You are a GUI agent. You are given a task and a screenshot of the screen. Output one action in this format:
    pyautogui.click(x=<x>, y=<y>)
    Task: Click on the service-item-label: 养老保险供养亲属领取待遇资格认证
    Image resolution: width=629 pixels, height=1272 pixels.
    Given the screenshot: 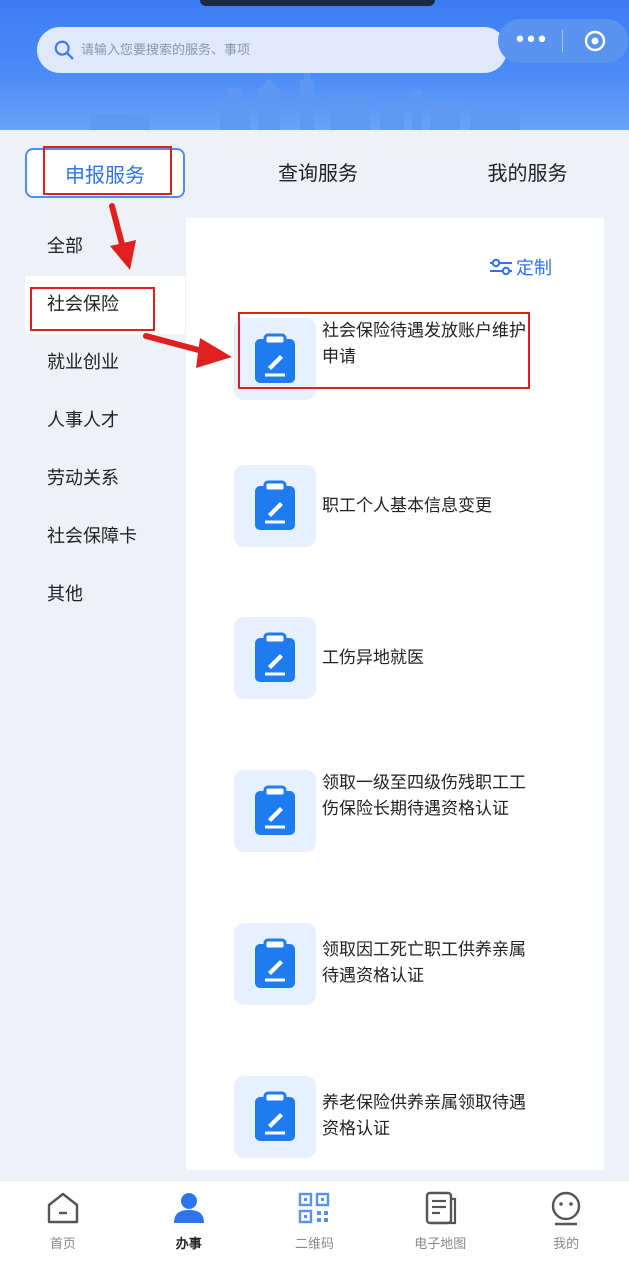 What is the action you would take?
    pyautogui.click(x=424, y=1116)
    